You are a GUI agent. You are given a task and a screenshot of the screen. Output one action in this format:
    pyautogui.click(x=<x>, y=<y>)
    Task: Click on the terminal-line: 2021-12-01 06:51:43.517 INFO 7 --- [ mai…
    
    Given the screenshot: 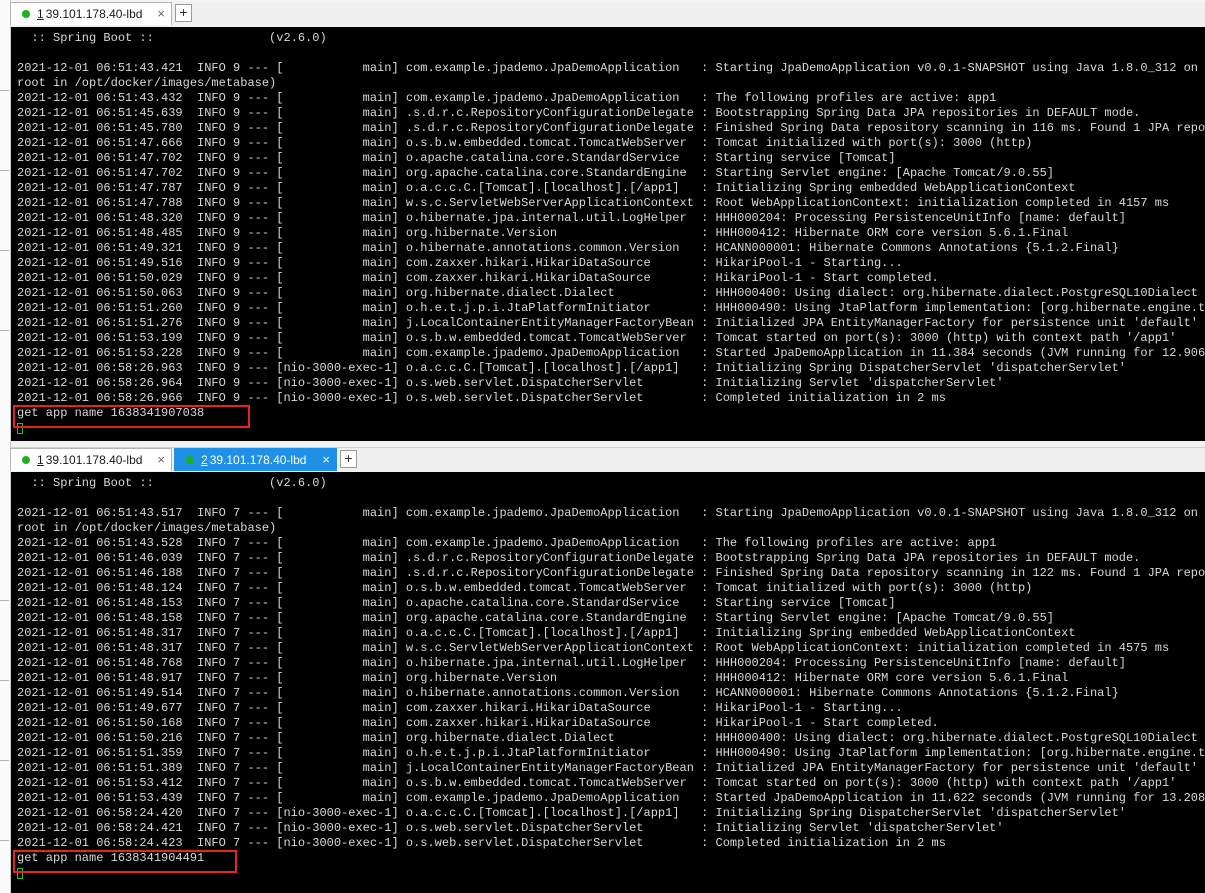 What is the action you would take?
    pyautogui.click(x=611, y=513)
    